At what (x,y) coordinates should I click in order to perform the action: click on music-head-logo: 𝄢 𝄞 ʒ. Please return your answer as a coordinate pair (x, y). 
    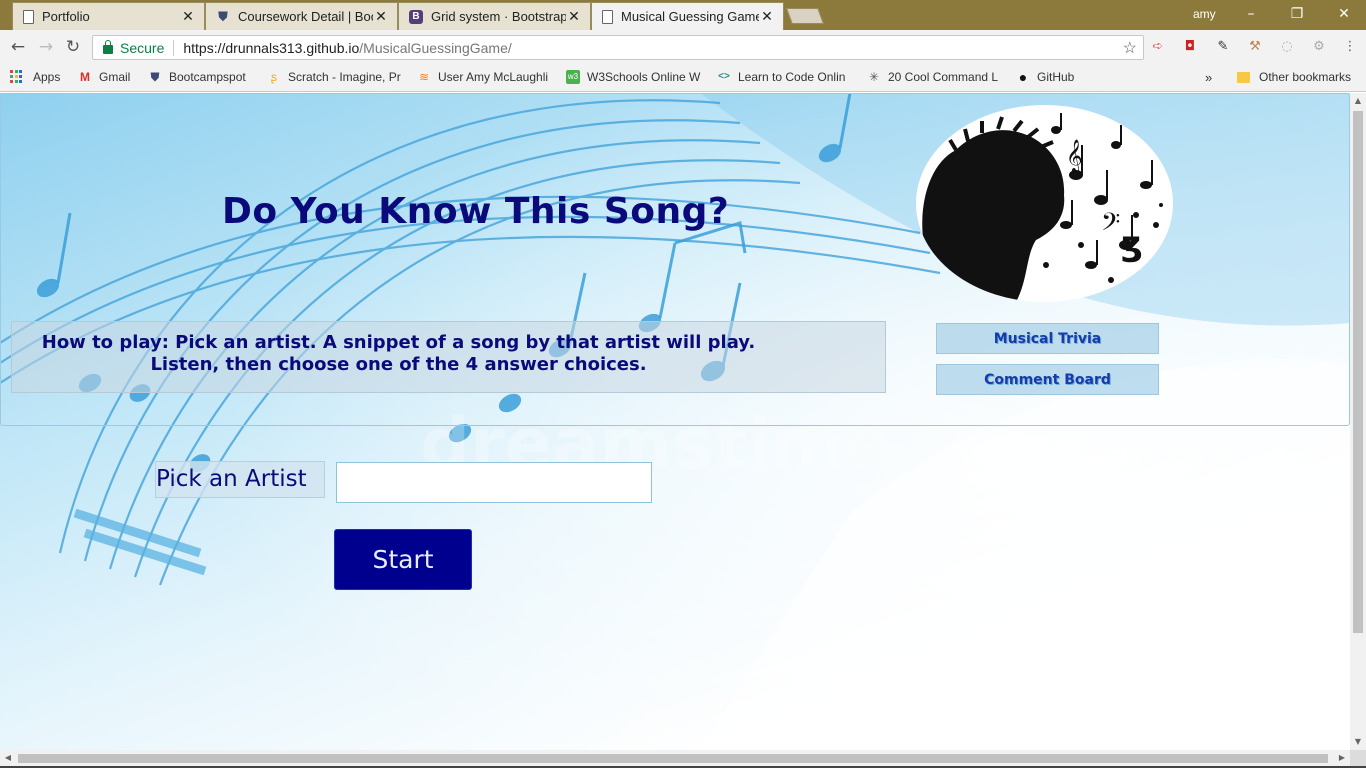
    Looking at the image, I should click on (1044, 203).